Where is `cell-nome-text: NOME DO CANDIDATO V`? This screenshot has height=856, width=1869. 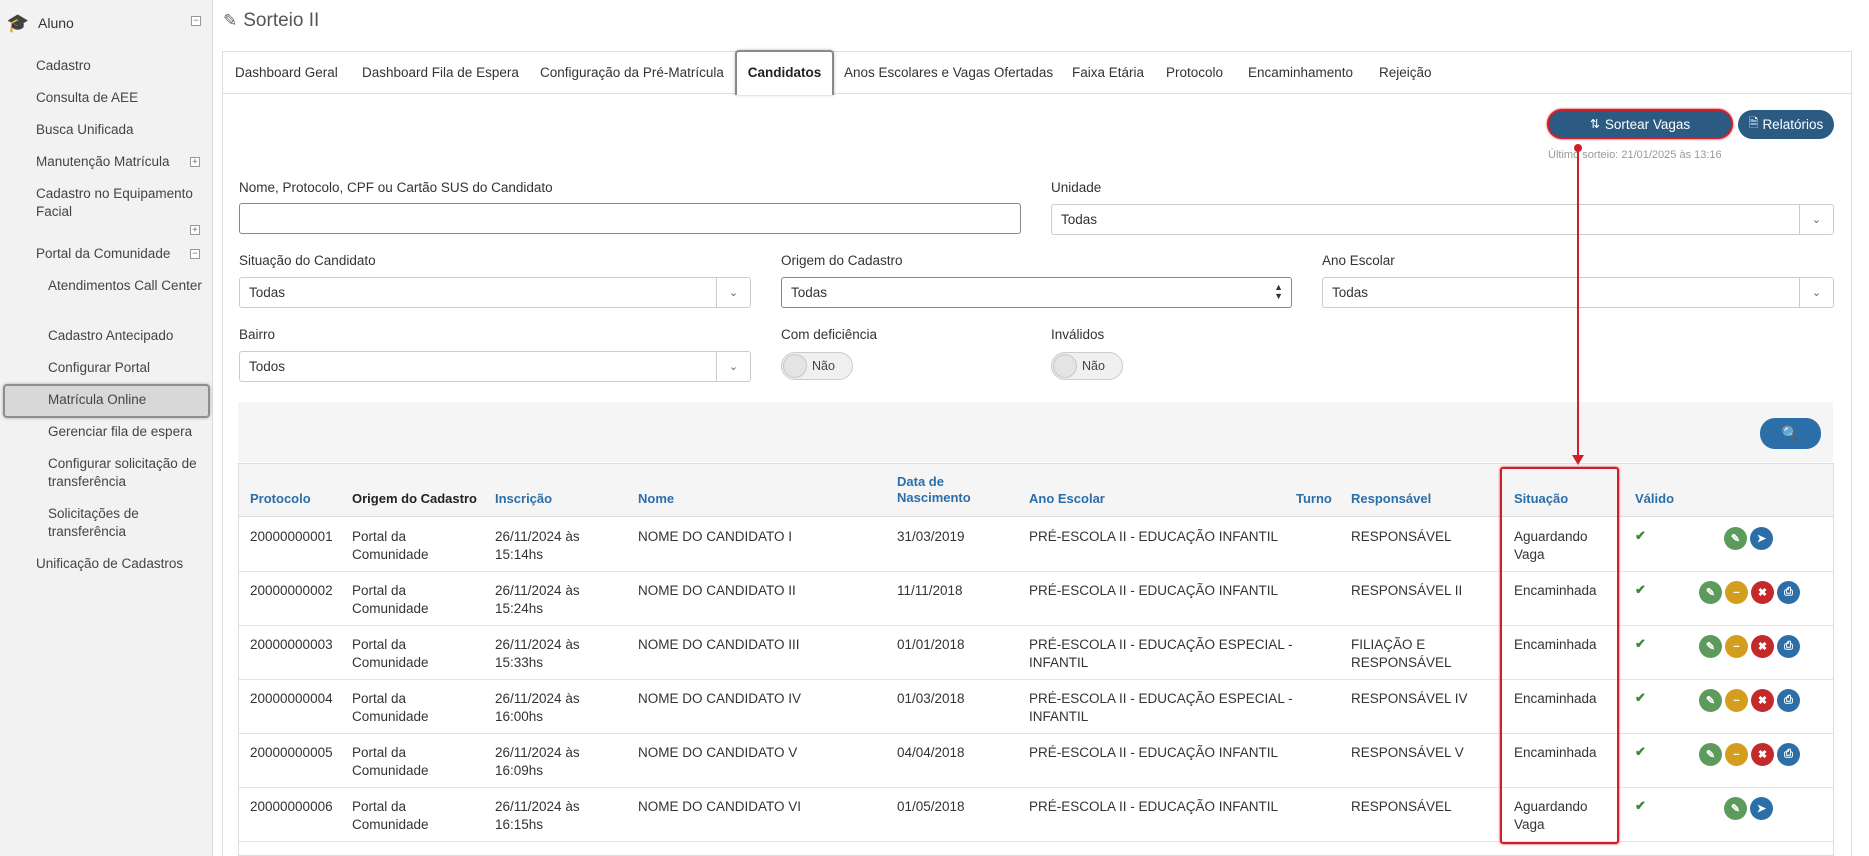
cell-nome-text: NOME DO CANDIDATO V is located at coordinates (718, 752).